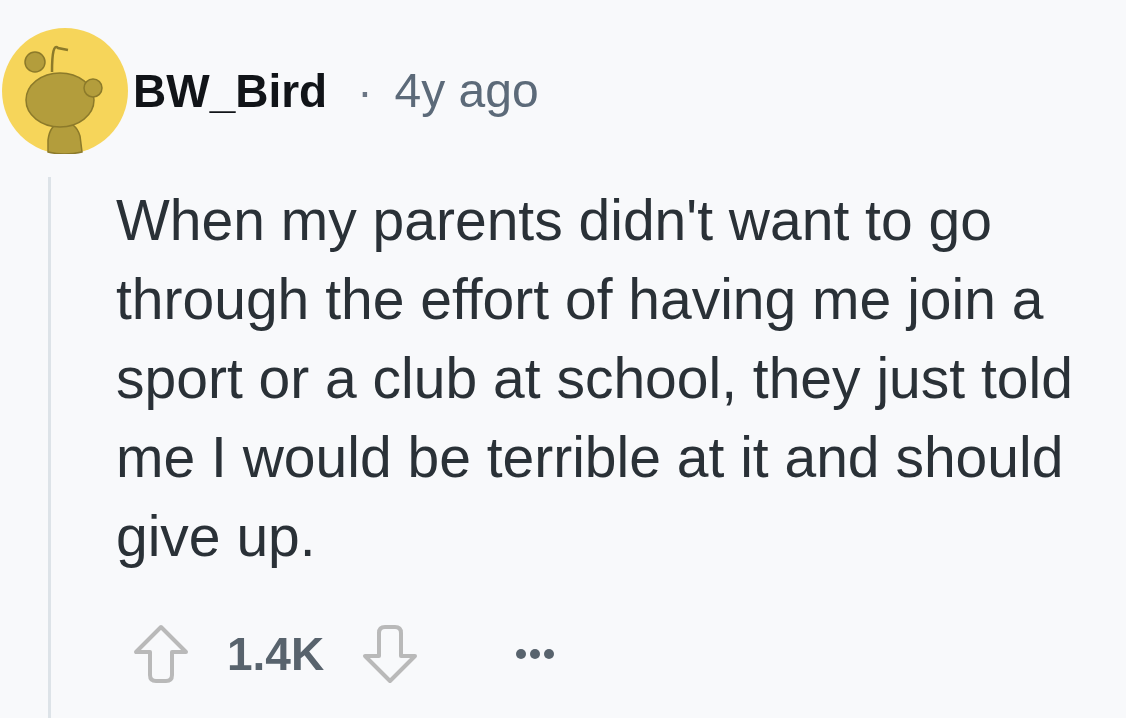 The width and height of the screenshot is (1126, 718). What do you see at coordinates (390, 654) in the screenshot?
I see `downvote-icon` at bounding box center [390, 654].